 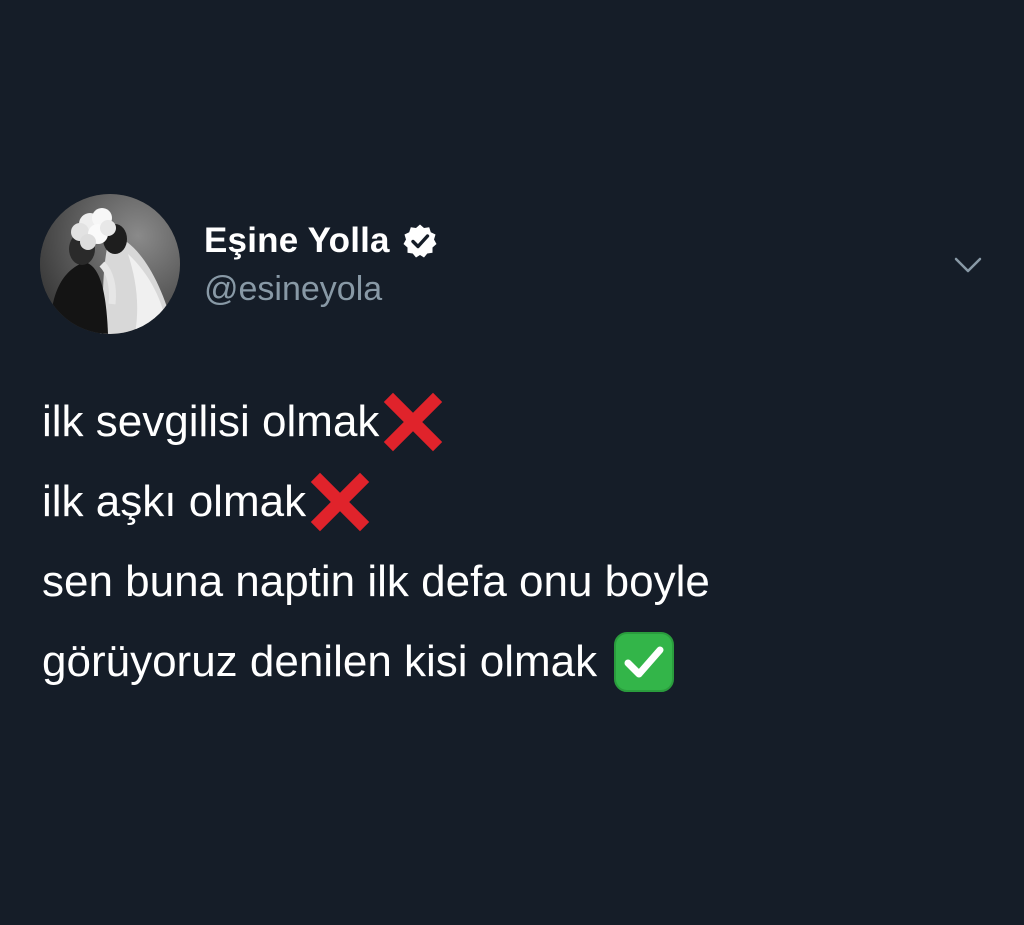 I want to click on tweet-line: sen buna naptin ilk defa onu boyle, so click(x=517, y=582).